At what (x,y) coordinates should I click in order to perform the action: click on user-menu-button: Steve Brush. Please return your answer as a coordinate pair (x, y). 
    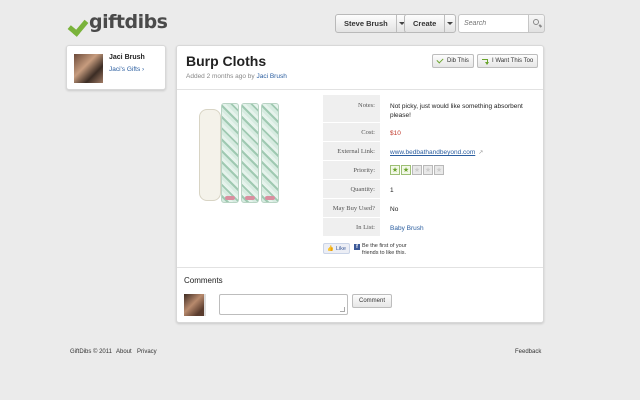
    Looking at the image, I should click on (371, 23).